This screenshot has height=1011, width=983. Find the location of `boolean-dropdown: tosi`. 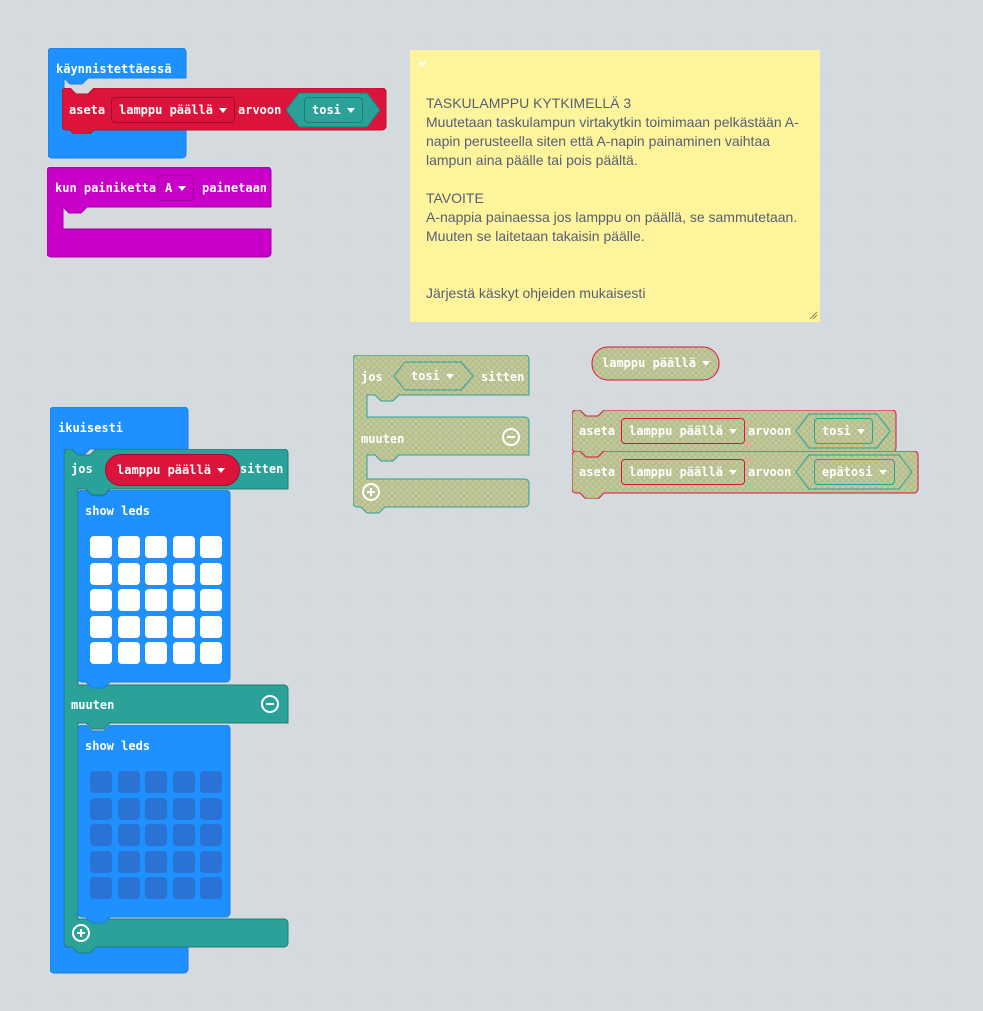

boolean-dropdown: tosi is located at coordinates (333, 110).